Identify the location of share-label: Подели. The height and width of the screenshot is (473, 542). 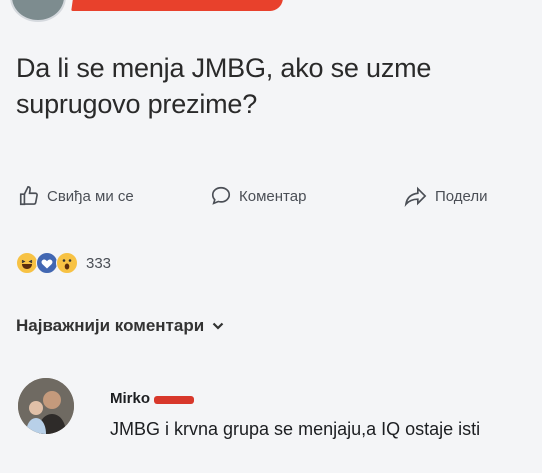
(461, 196).